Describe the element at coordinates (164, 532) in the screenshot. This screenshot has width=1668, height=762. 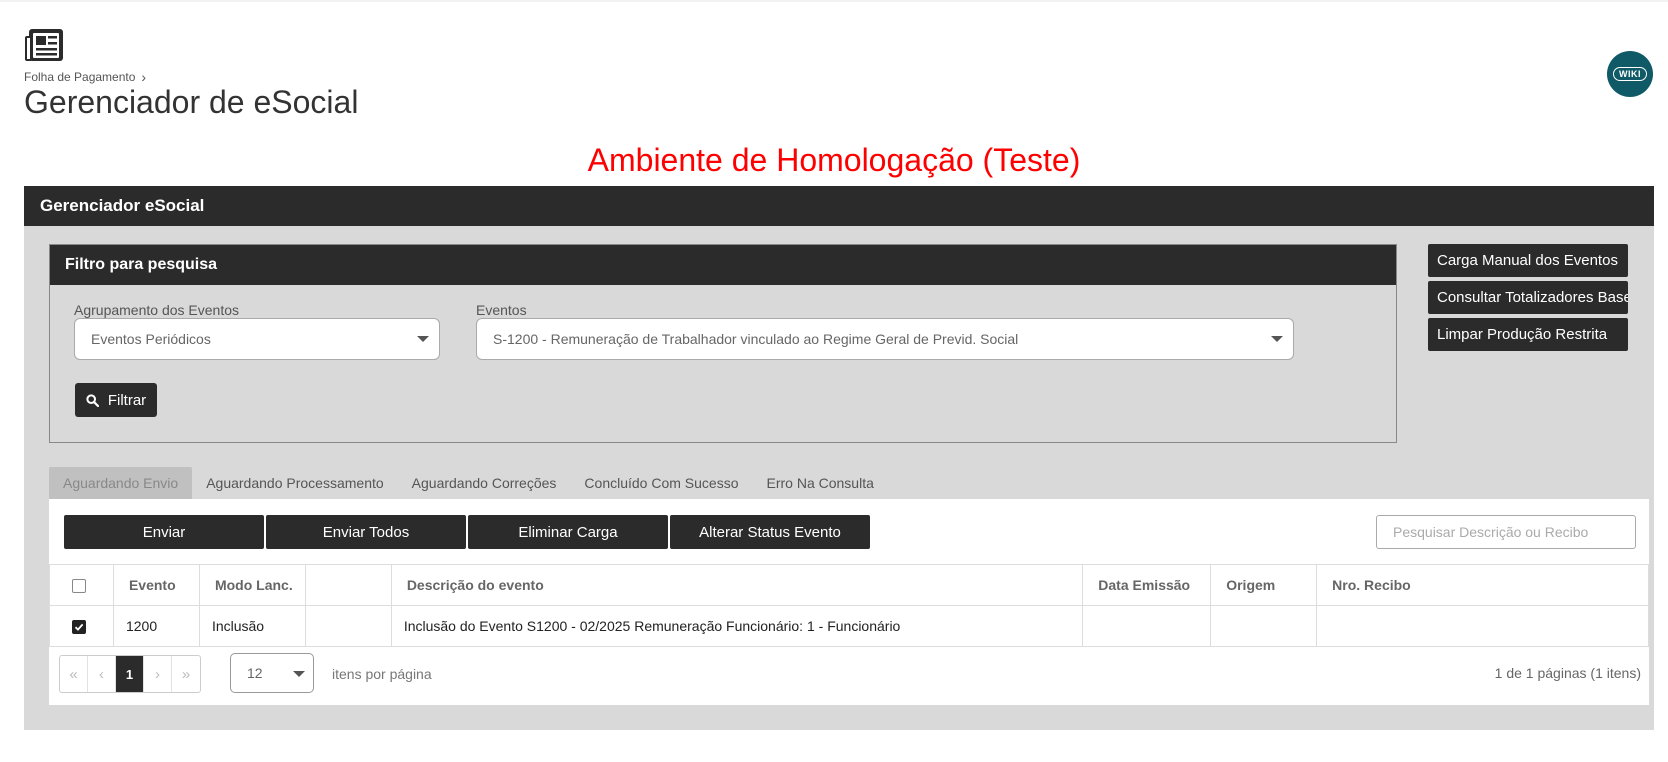
I see `send-button: Enviar` at that location.